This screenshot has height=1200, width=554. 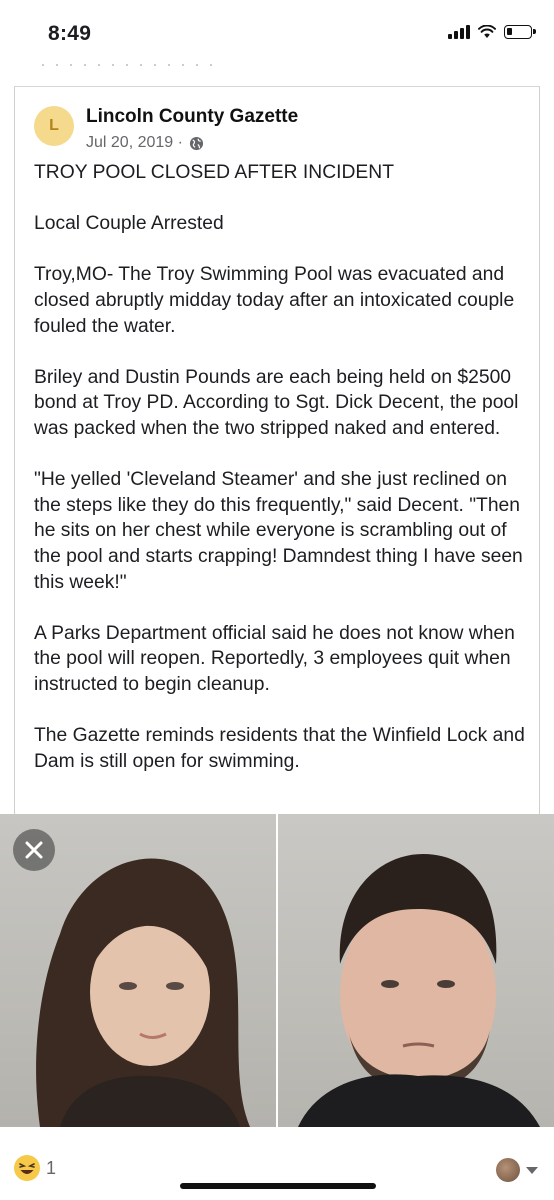 I want to click on battery-icon, so click(x=520, y=32).